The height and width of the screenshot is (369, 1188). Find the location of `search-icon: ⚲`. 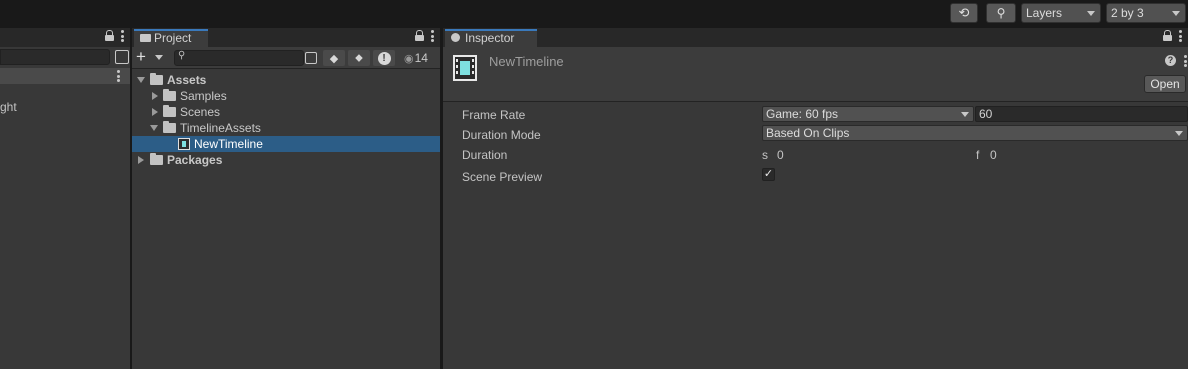

search-icon: ⚲ is located at coordinates (1001, 13).